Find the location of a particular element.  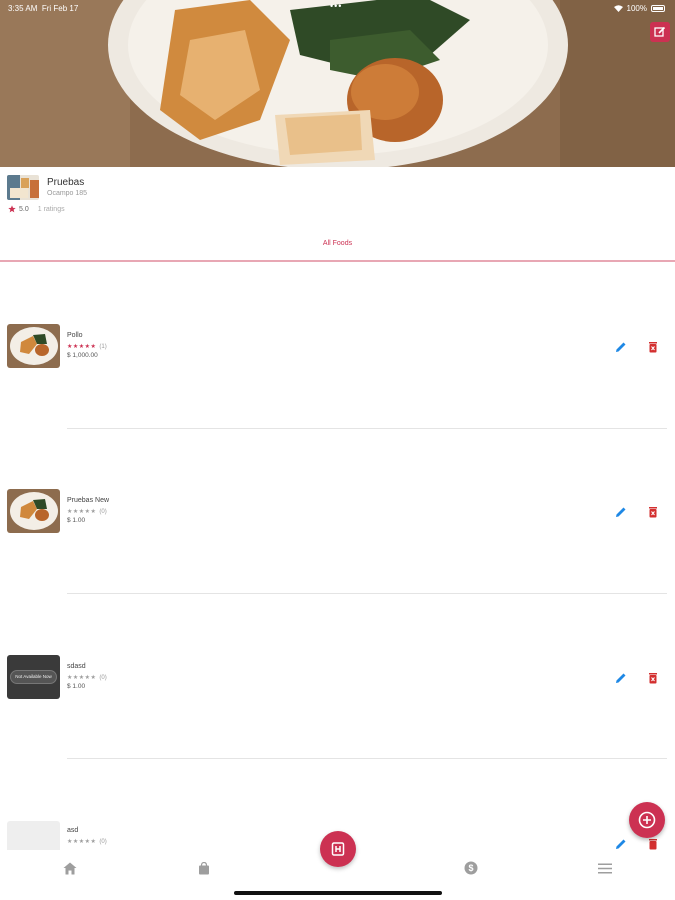

battery-icon is located at coordinates (658, 8).